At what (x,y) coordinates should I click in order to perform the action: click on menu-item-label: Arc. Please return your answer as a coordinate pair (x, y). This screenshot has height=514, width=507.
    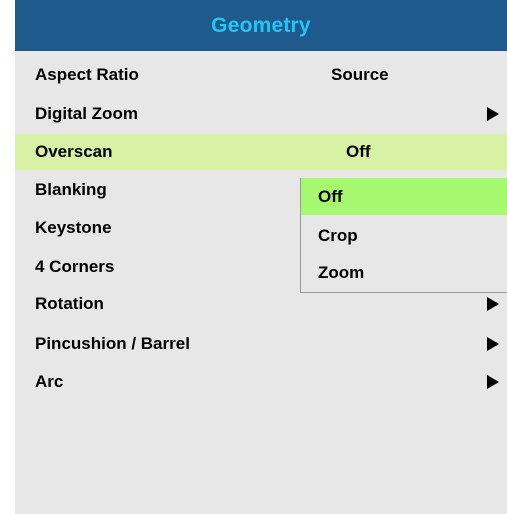
    Looking at the image, I should click on (49, 381).